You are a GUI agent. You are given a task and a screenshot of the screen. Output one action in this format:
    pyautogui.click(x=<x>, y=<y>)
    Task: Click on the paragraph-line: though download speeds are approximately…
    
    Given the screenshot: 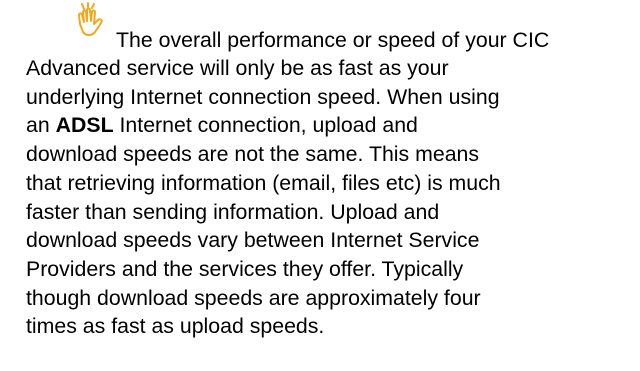 What is the action you would take?
    pyautogui.click(x=253, y=297)
    